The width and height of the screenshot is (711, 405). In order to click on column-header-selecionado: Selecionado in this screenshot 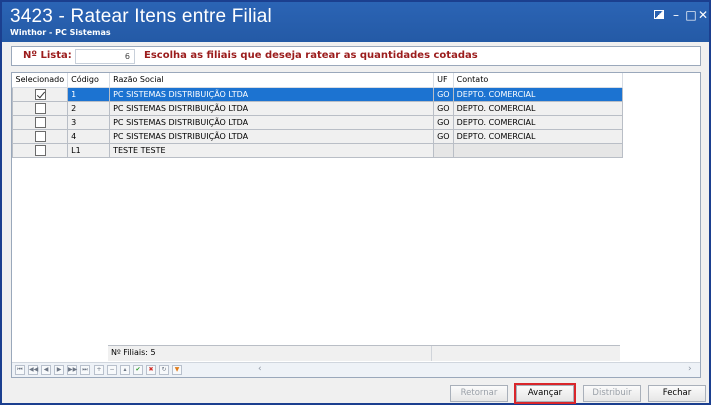, I will do `click(40, 80)`.